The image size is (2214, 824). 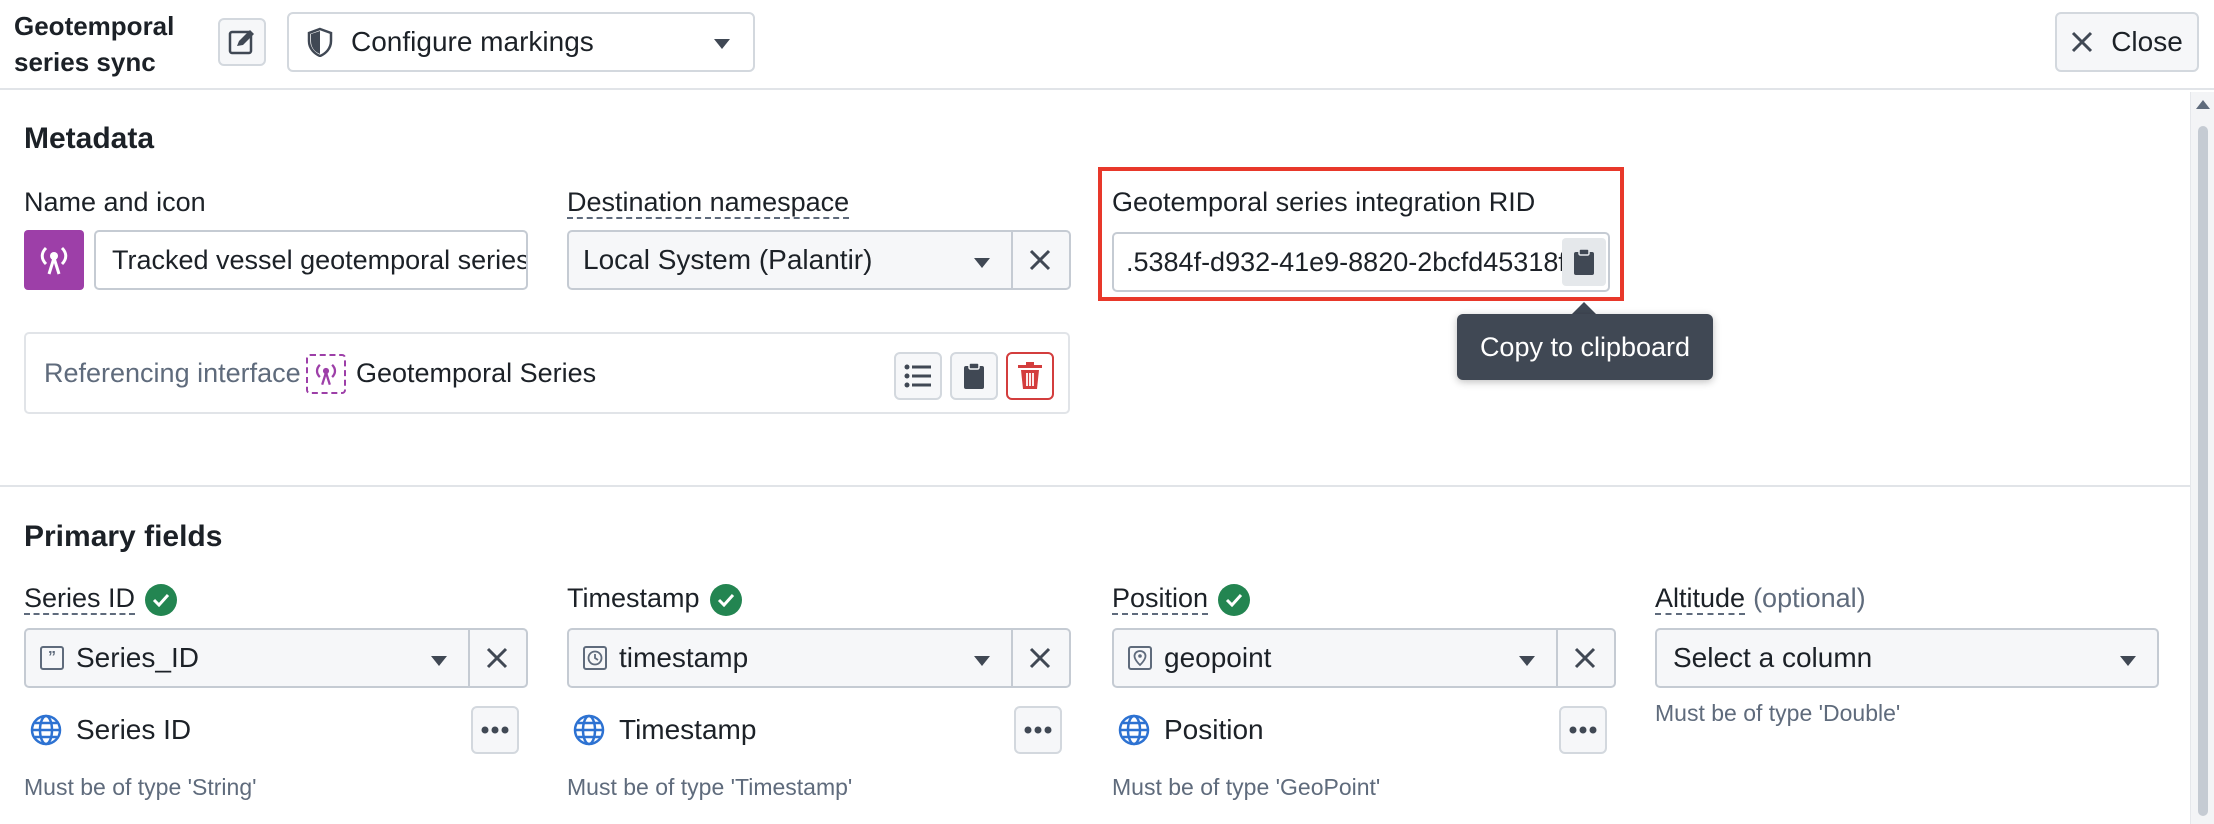 I want to click on clock-icon, so click(x=595, y=658).